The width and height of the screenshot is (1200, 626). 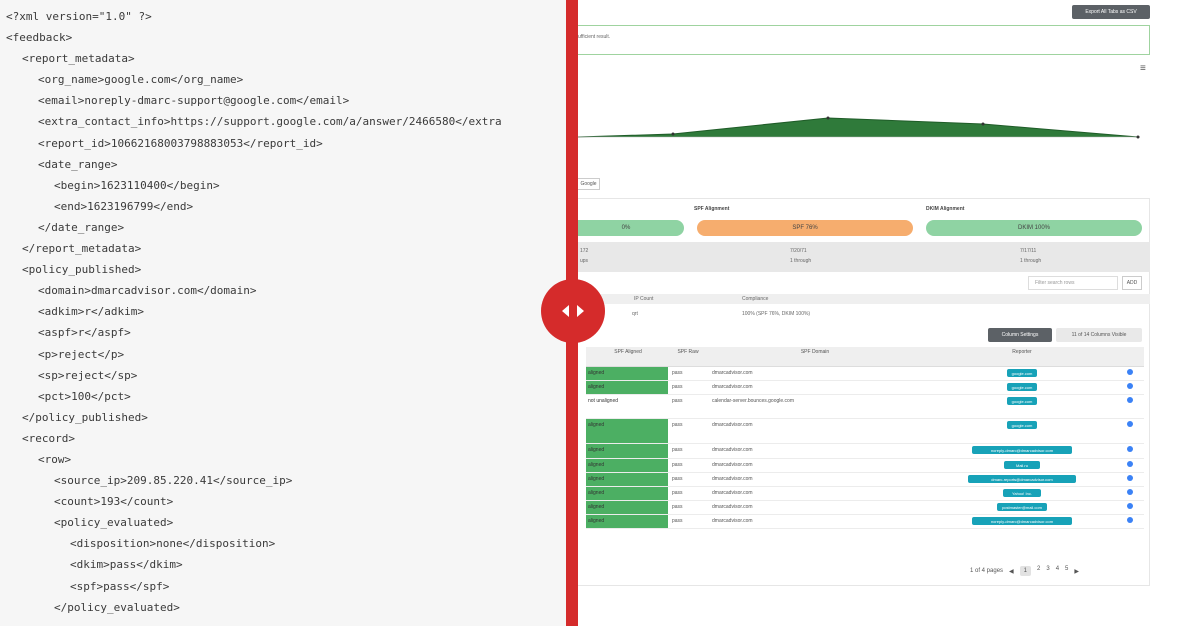 I want to click on summary-ip-count-value: qrt, so click(x=635, y=314).